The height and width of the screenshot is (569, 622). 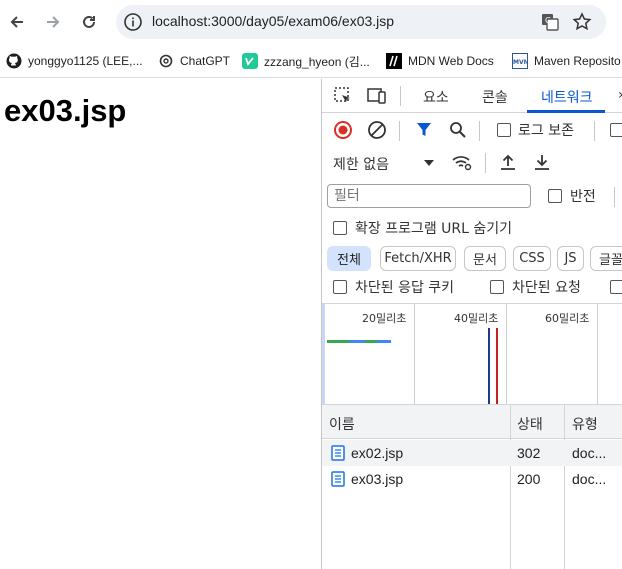 I want to click on request-status: 302, so click(x=529, y=453).